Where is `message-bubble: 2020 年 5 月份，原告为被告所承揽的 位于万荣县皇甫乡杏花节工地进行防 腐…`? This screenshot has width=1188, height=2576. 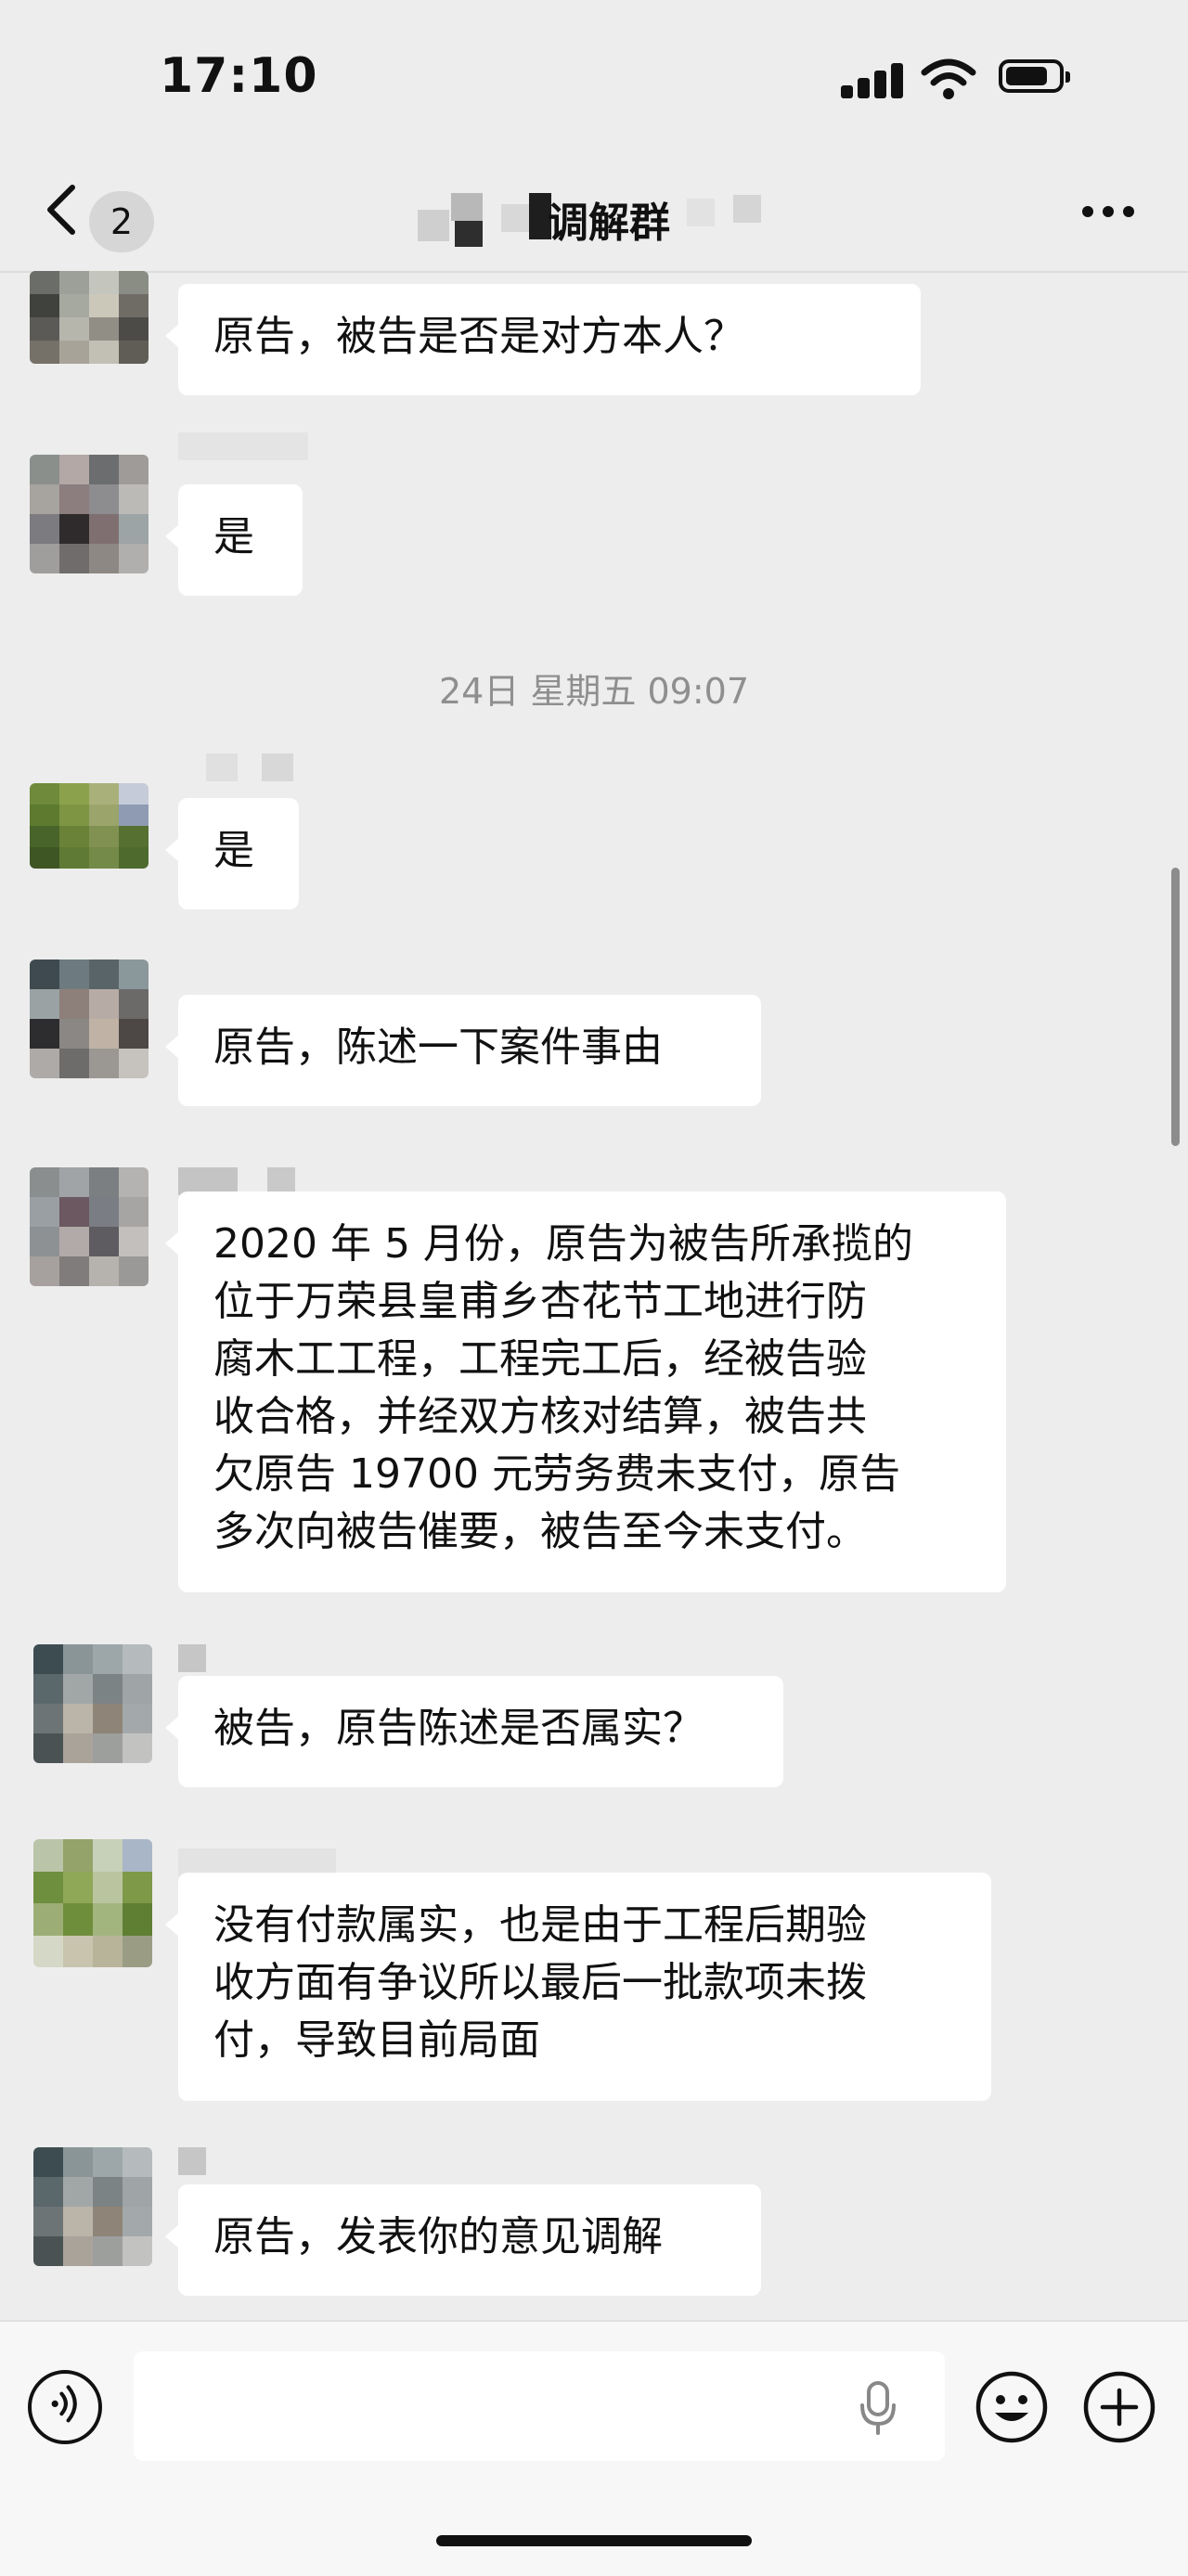
message-bubble: 2020 年 5 月份，原告为被告所承揽的 位于万荣县皇甫乡杏花节工地进行防 腐… is located at coordinates (585, 1391).